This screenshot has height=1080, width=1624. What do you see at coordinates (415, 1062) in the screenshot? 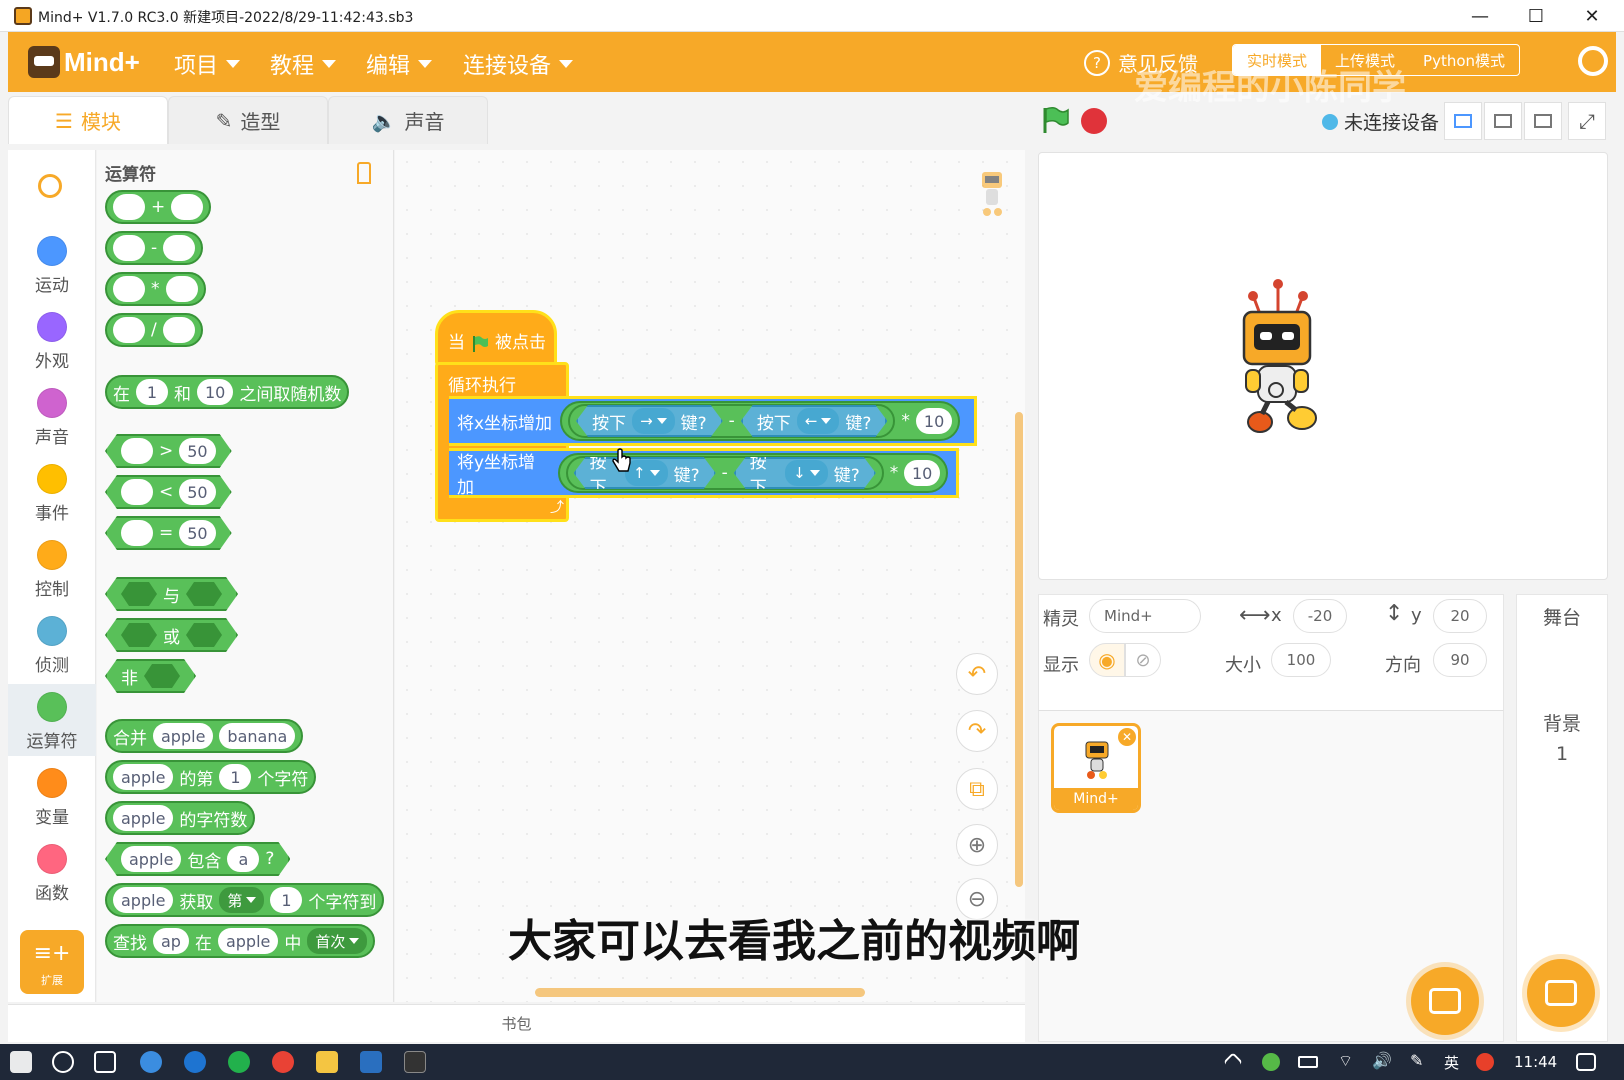
I see `mindplus-taskbar-icon` at bounding box center [415, 1062].